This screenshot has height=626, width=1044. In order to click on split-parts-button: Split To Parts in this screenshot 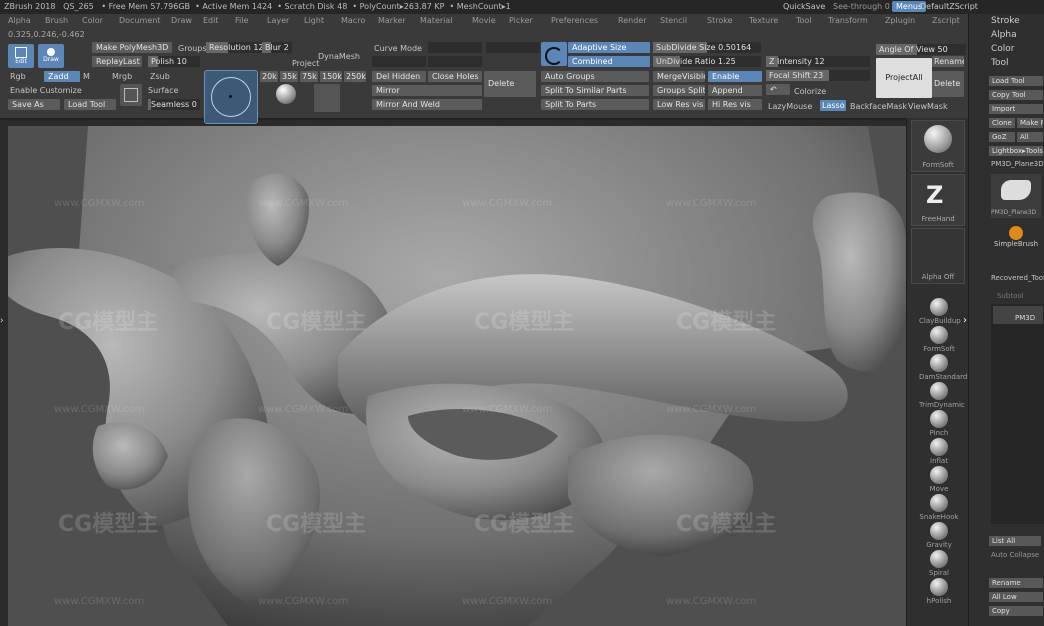, I will do `click(595, 104)`.